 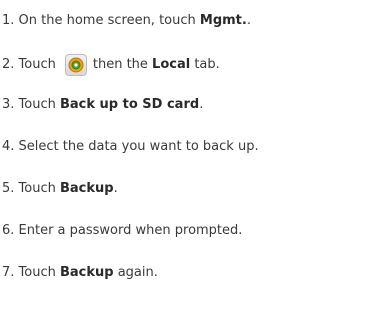 I want to click on step-2-suffix: tab., so click(x=205, y=64).